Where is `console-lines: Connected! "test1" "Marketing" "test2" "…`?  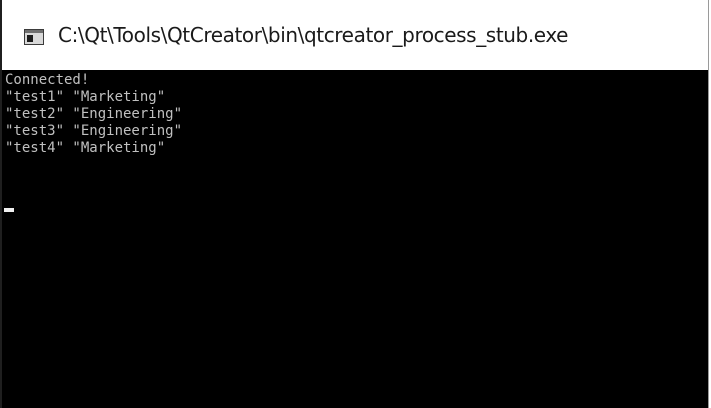 console-lines: Connected! "test1" "Marketing" "test2" "… is located at coordinates (93, 114).